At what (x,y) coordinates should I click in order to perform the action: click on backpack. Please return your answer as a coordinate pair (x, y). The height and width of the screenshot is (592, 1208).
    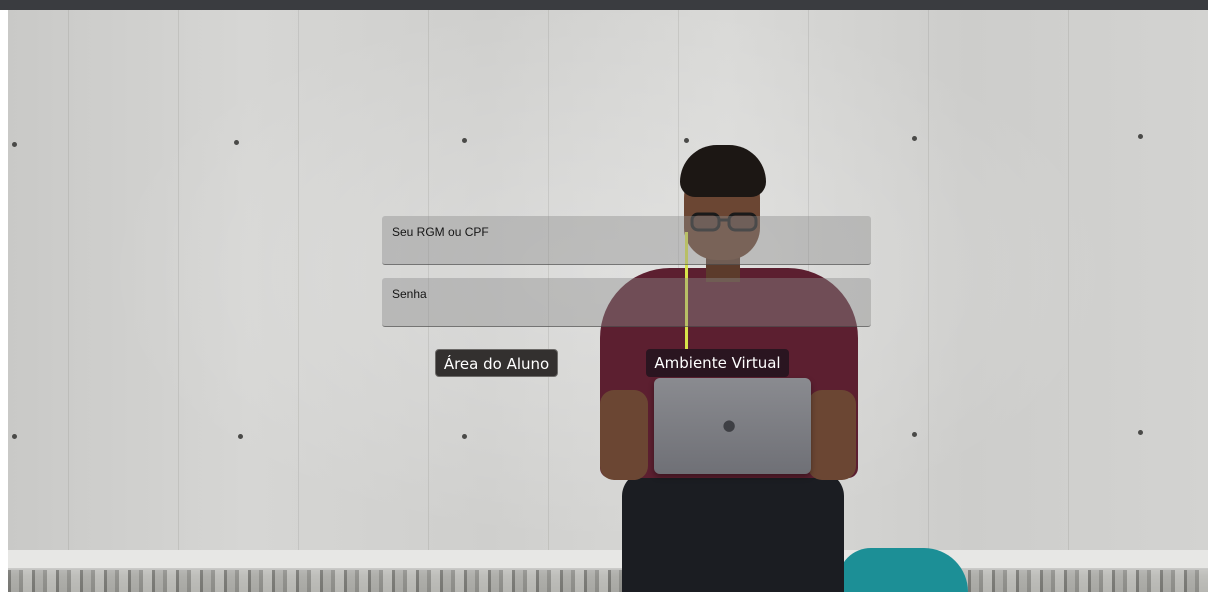
    Looking at the image, I should click on (903, 570).